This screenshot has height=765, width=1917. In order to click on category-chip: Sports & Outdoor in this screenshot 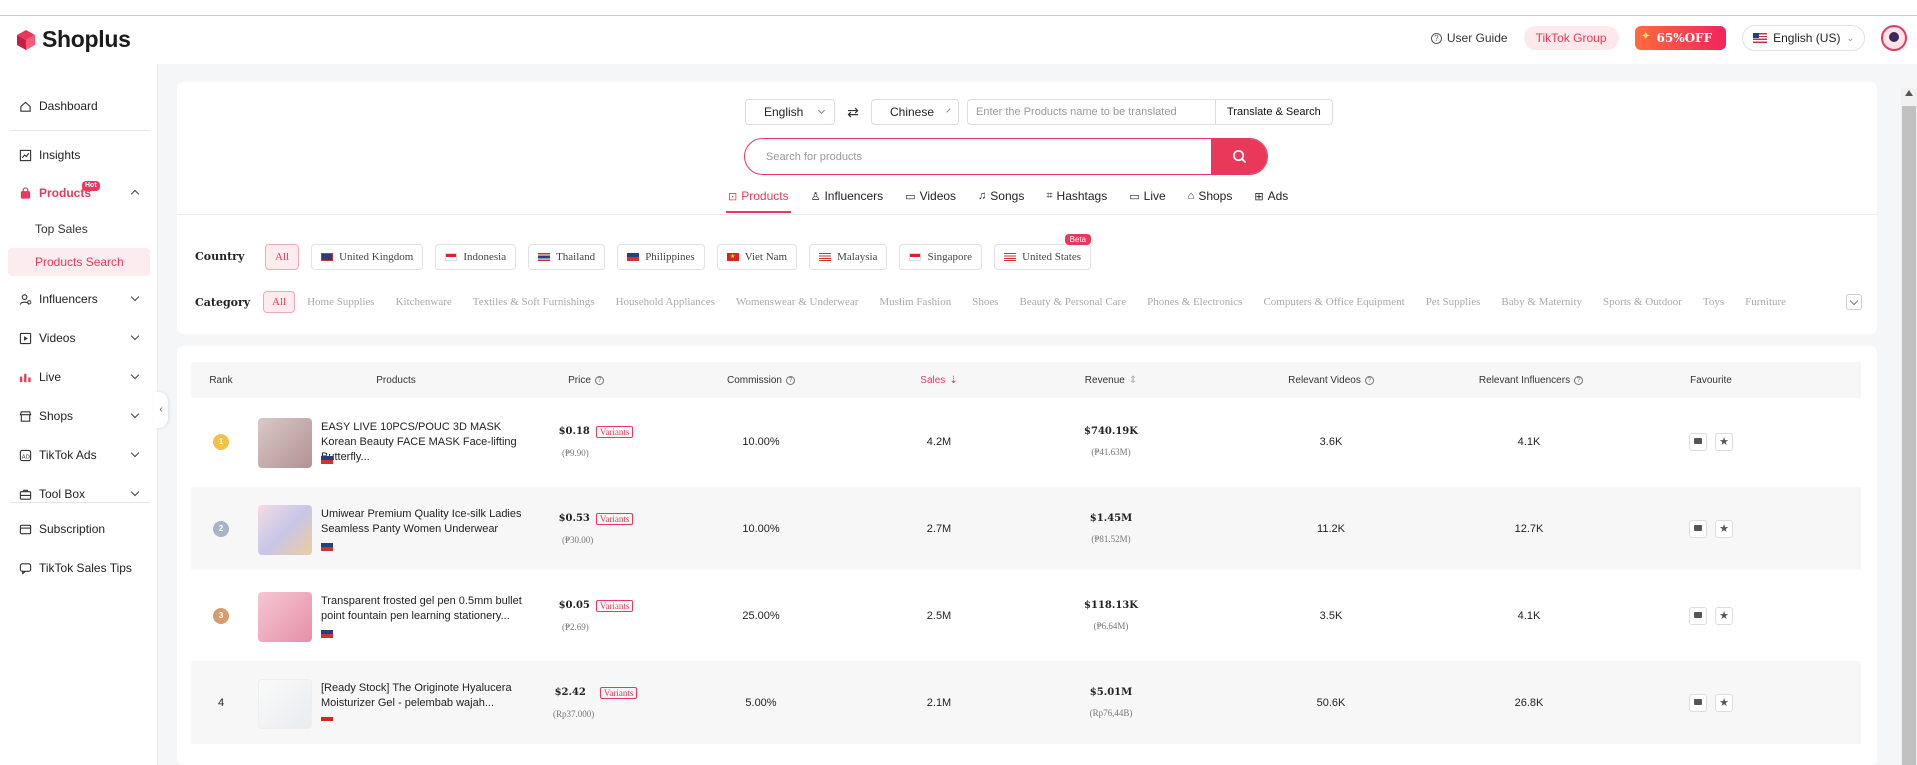, I will do `click(1642, 302)`.